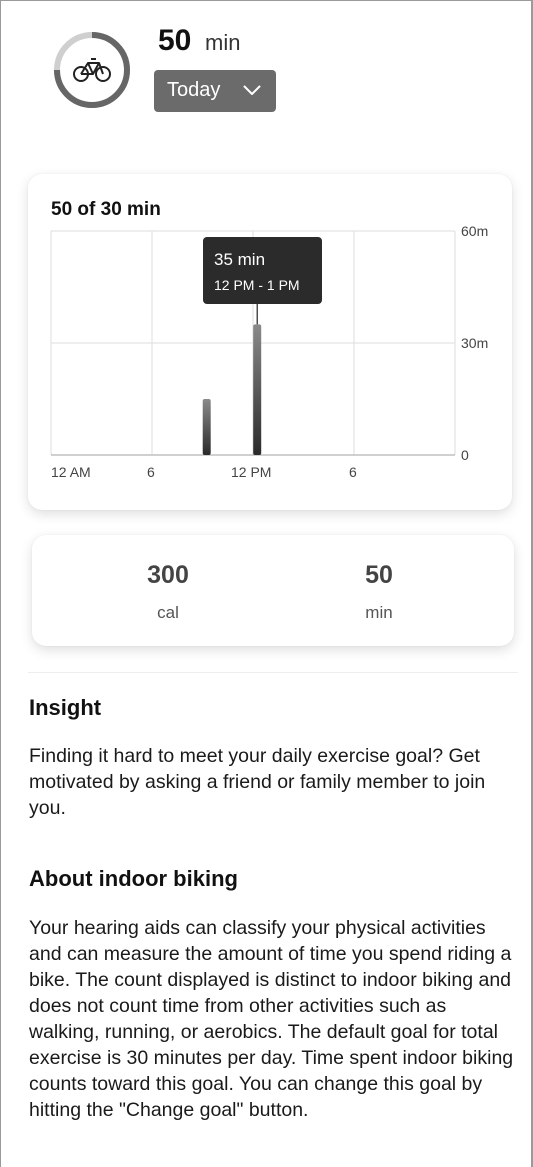 The image size is (533, 1167). Describe the element at coordinates (262, 270) in the screenshot. I see `tooltip-box` at that location.